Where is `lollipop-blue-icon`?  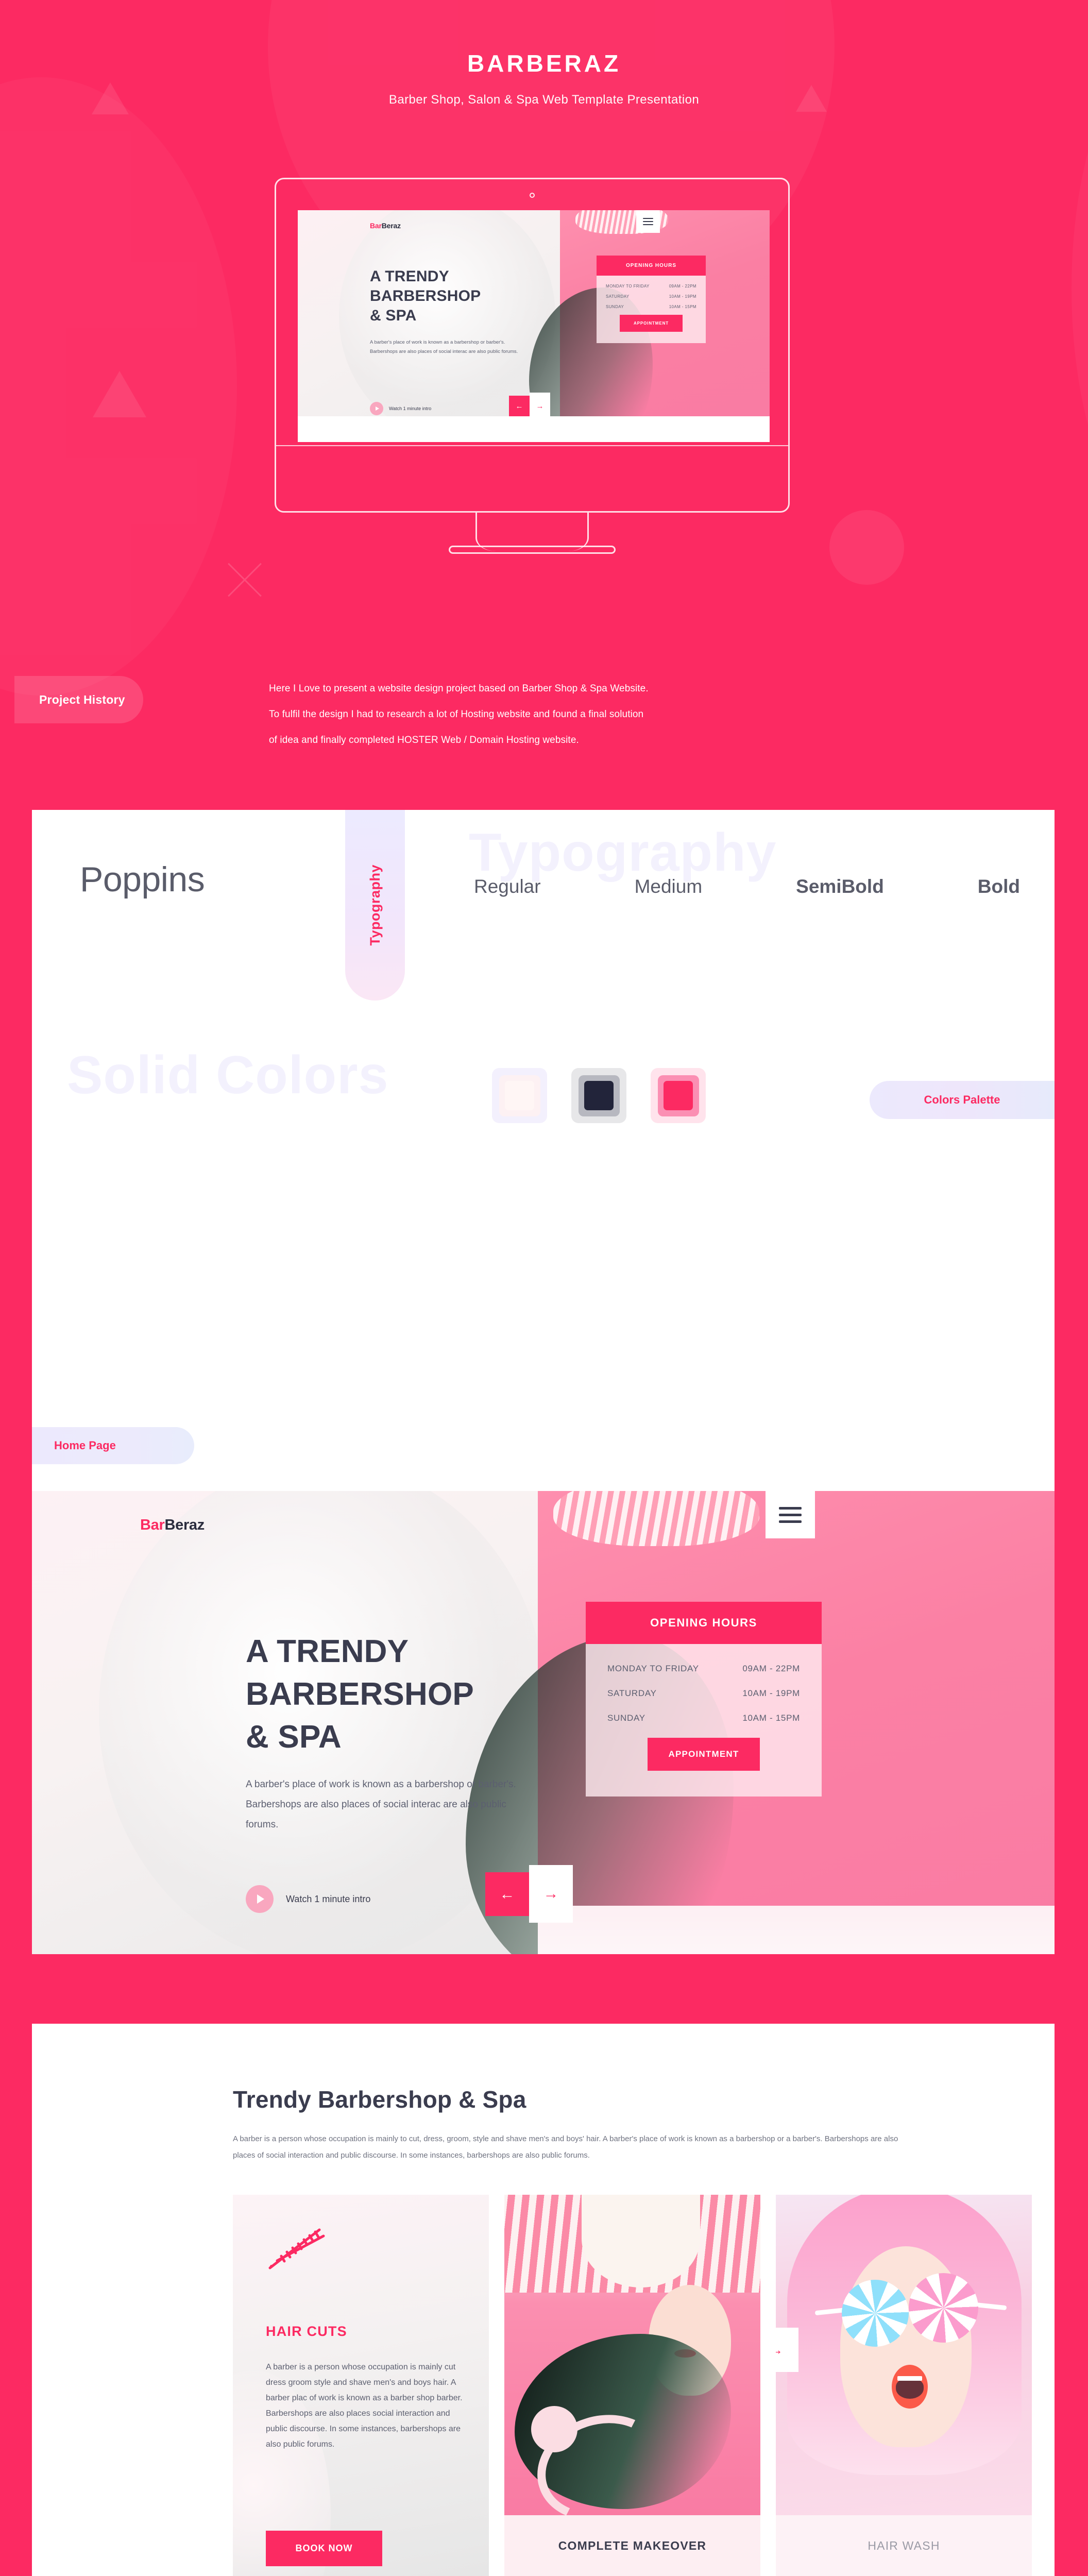
lollipop-blue-icon is located at coordinates (875, 2313).